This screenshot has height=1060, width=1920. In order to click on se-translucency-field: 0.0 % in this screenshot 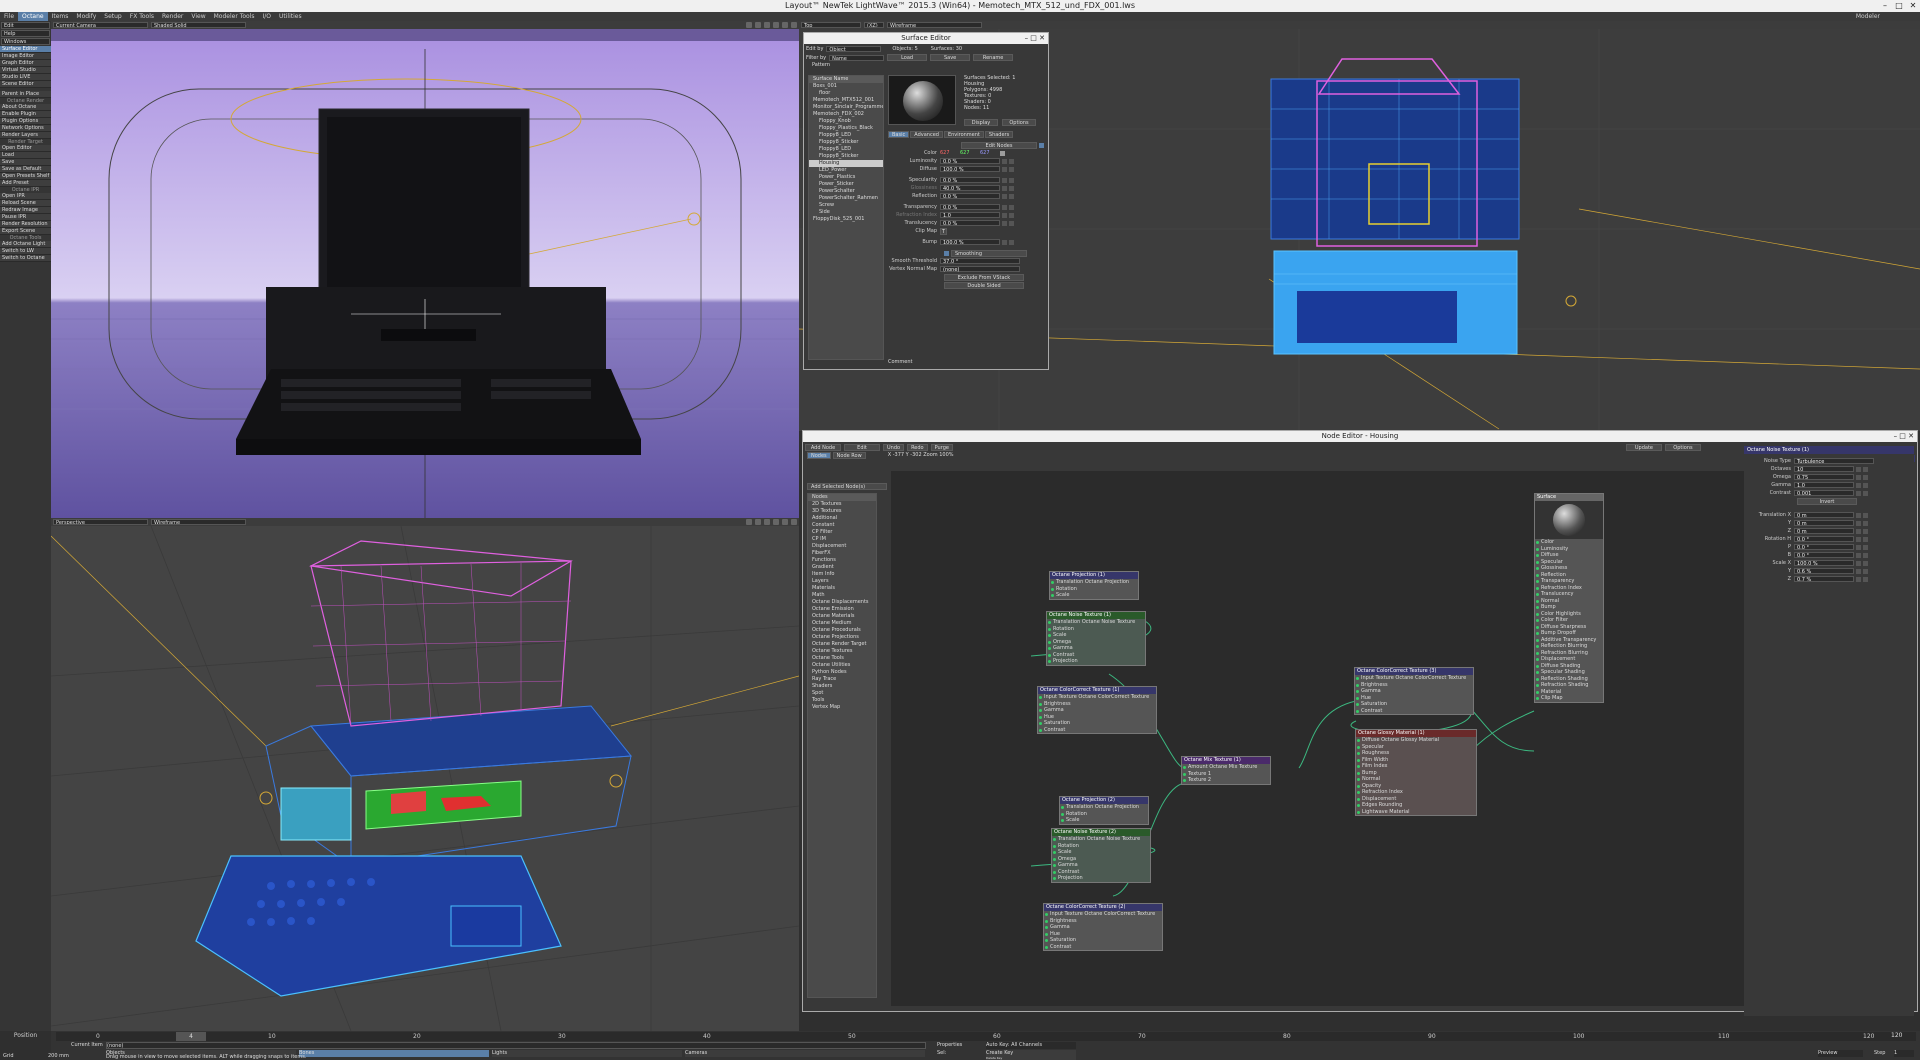, I will do `click(970, 223)`.